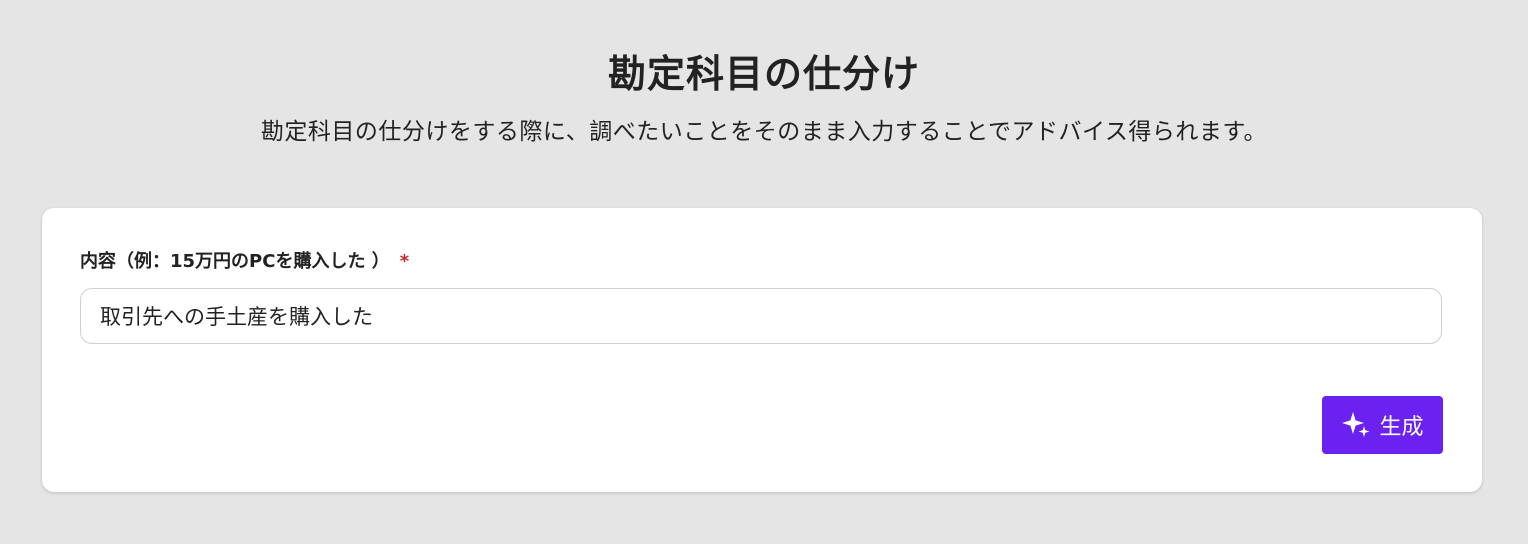  What do you see at coordinates (1356, 425) in the screenshot?
I see `sparkle-icon` at bounding box center [1356, 425].